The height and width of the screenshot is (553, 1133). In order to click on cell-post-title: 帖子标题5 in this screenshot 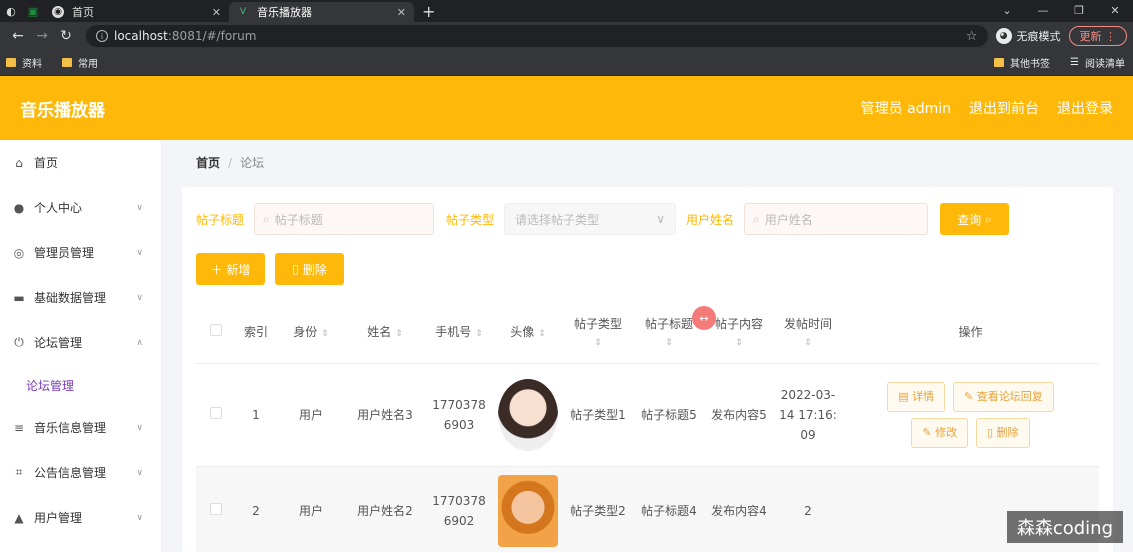, I will do `click(669, 415)`.